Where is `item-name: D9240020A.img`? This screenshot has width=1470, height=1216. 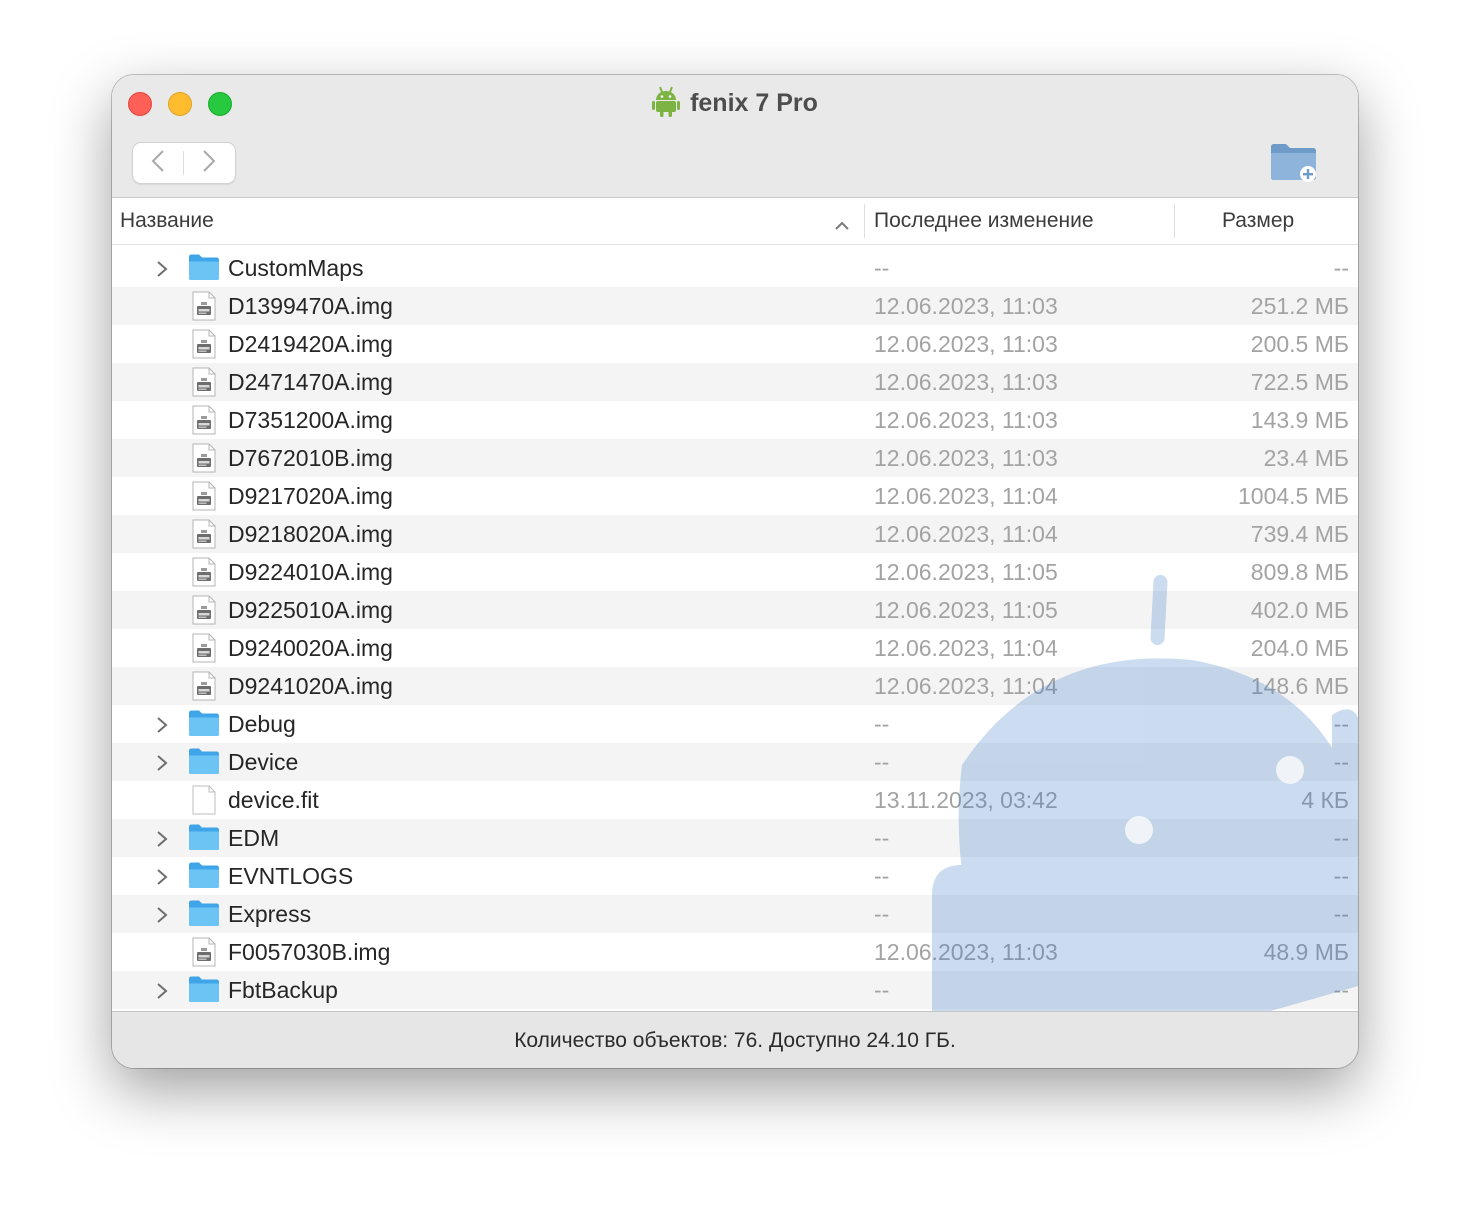 item-name: D9240020A.img is located at coordinates (310, 648).